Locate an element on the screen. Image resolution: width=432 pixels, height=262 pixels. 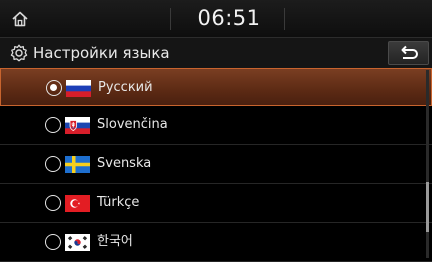
language-item-russian: Русский is located at coordinates (216, 87).